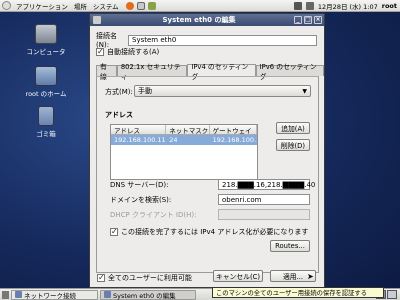 The width and height of the screenshot is (400, 300). Describe the element at coordinates (46, 134) in the screenshot. I see `desktop-icon-label: ゴミ箱` at that location.